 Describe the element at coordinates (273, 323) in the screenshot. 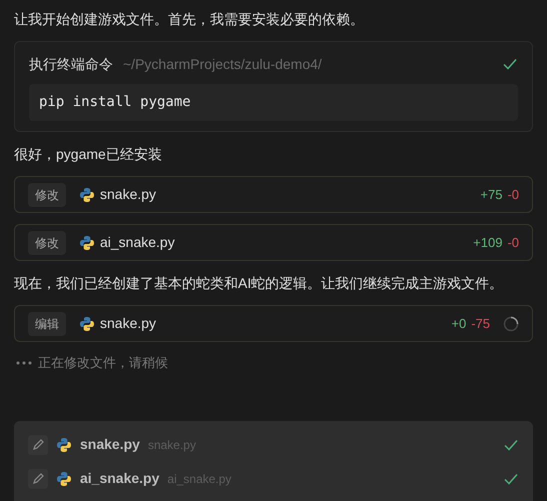

I see `file-change-card: 编辑 snake.py +0 -75` at that location.